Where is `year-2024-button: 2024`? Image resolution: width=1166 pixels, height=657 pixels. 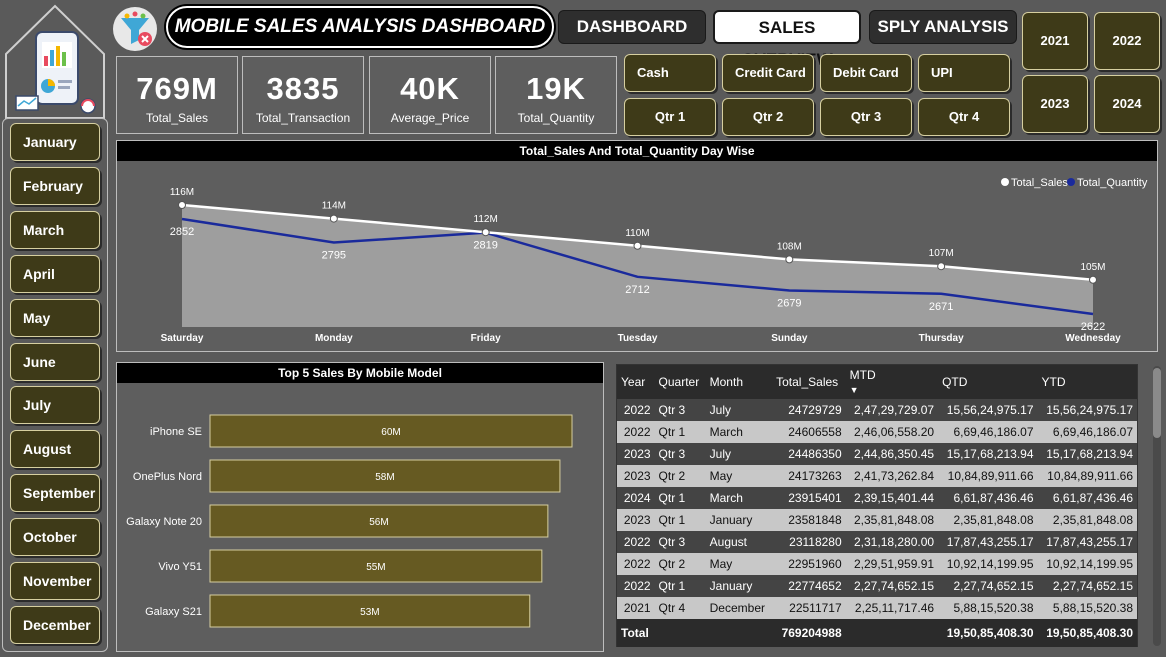
year-2024-button: 2024 is located at coordinates (1127, 104).